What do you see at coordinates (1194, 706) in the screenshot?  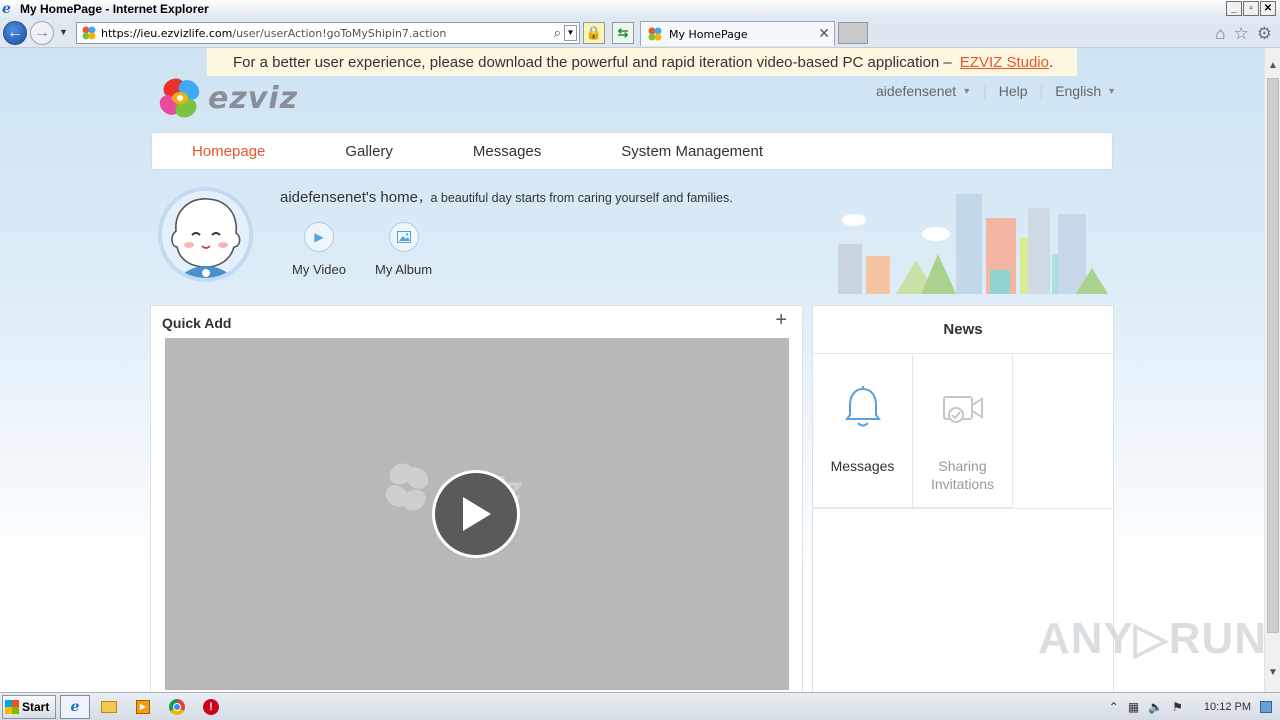 I see `system-tray: ⌃ ▦ 🔈 ⚑ 10:12 PM` at bounding box center [1194, 706].